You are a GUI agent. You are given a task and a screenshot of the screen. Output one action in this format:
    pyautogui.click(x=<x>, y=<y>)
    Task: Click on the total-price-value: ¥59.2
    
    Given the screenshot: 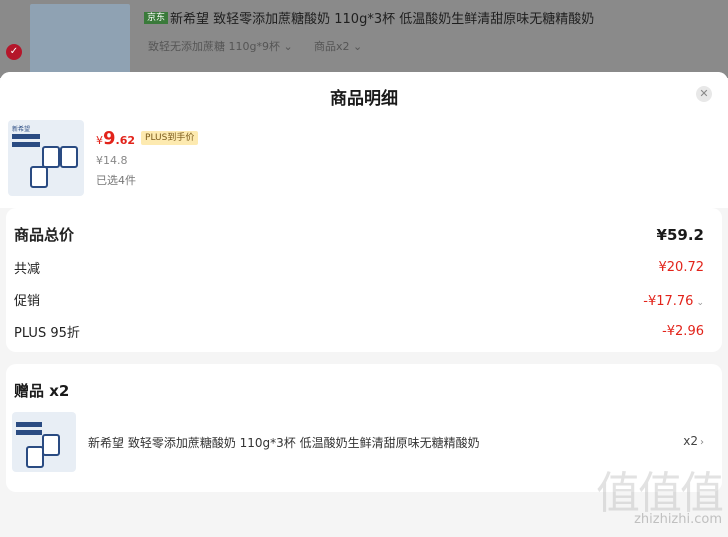 What is the action you would take?
    pyautogui.click(x=680, y=234)
    